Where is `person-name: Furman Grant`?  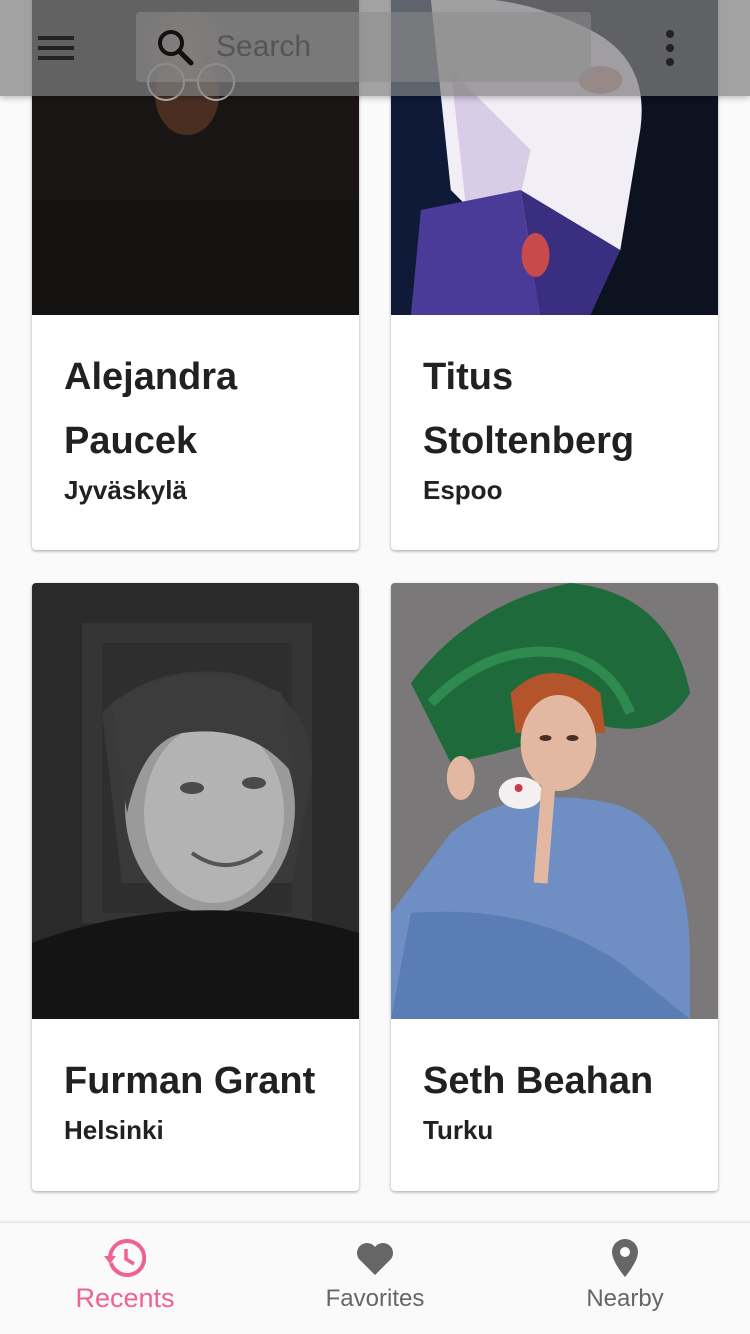 person-name: Furman Grant is located at coordinates (190, 1081).